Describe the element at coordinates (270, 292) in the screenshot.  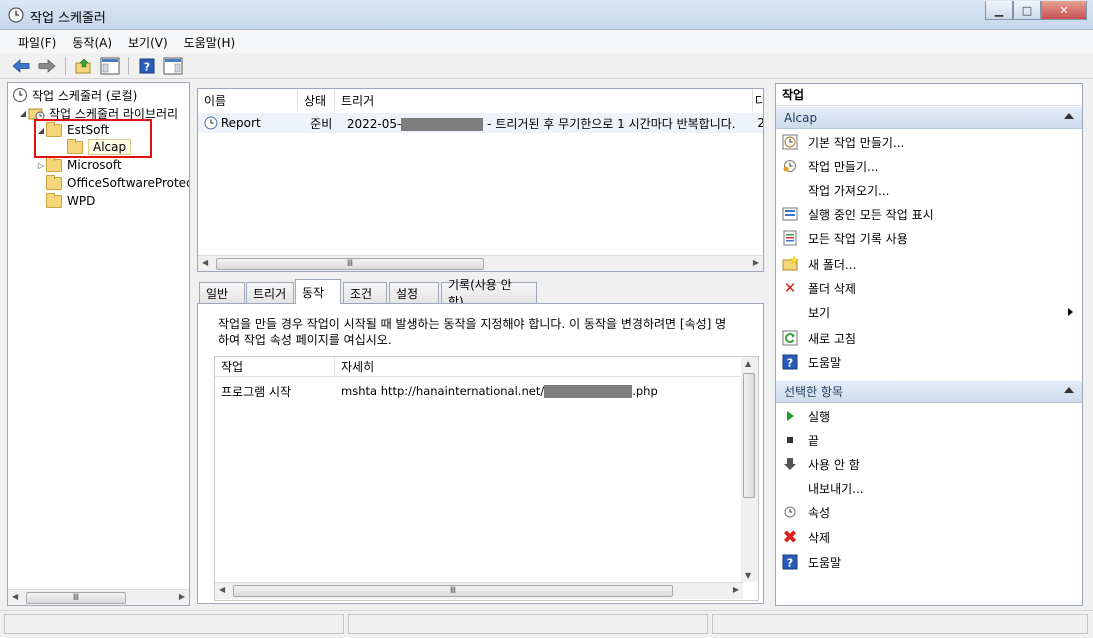
I see `tab-triggers: 트리거` at that location.